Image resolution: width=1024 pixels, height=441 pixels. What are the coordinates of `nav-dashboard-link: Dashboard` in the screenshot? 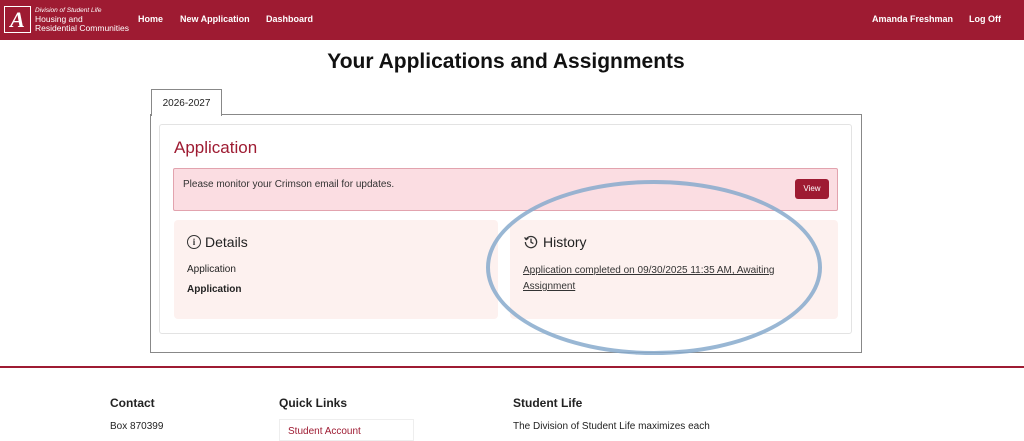 It's located at (289, 19).